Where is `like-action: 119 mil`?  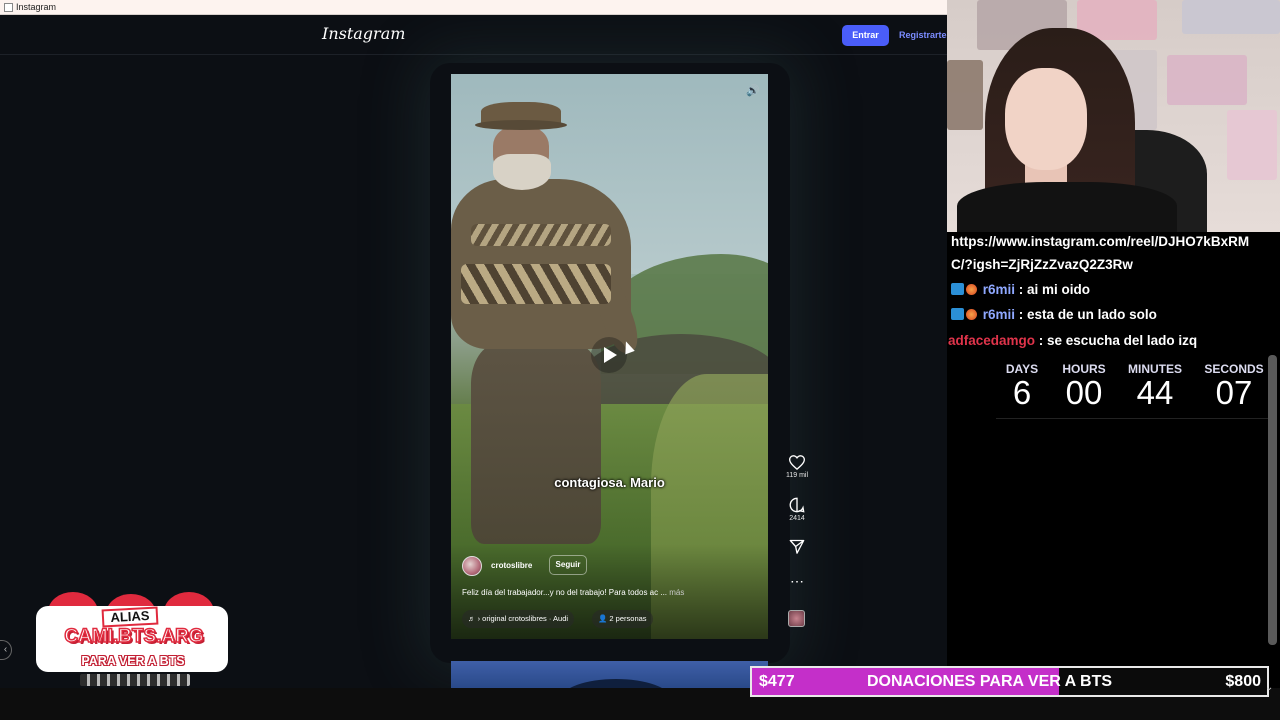
like-action: 119 mil is located at coordinates (797, 467).